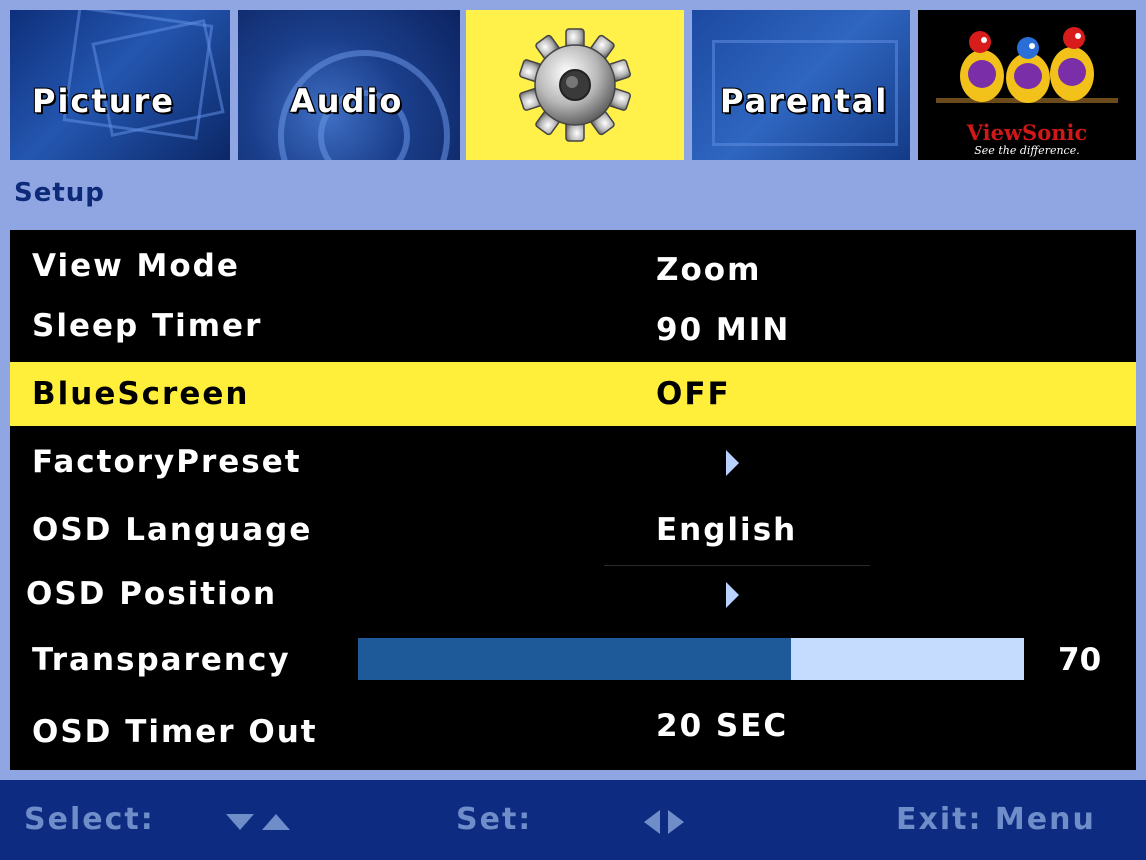  I want to click on osd-language-value: English, so click(727, 530).